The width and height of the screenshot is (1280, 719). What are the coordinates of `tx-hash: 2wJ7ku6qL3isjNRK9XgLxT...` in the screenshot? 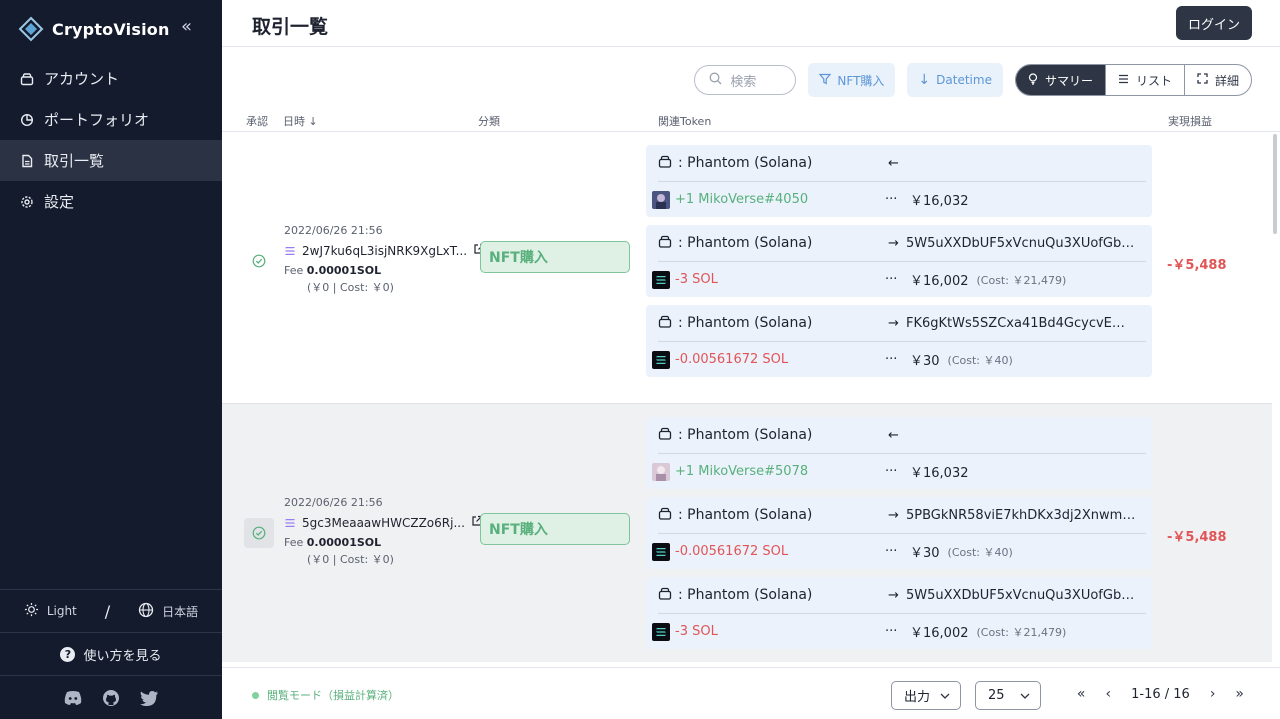 It's located at (384, 251).